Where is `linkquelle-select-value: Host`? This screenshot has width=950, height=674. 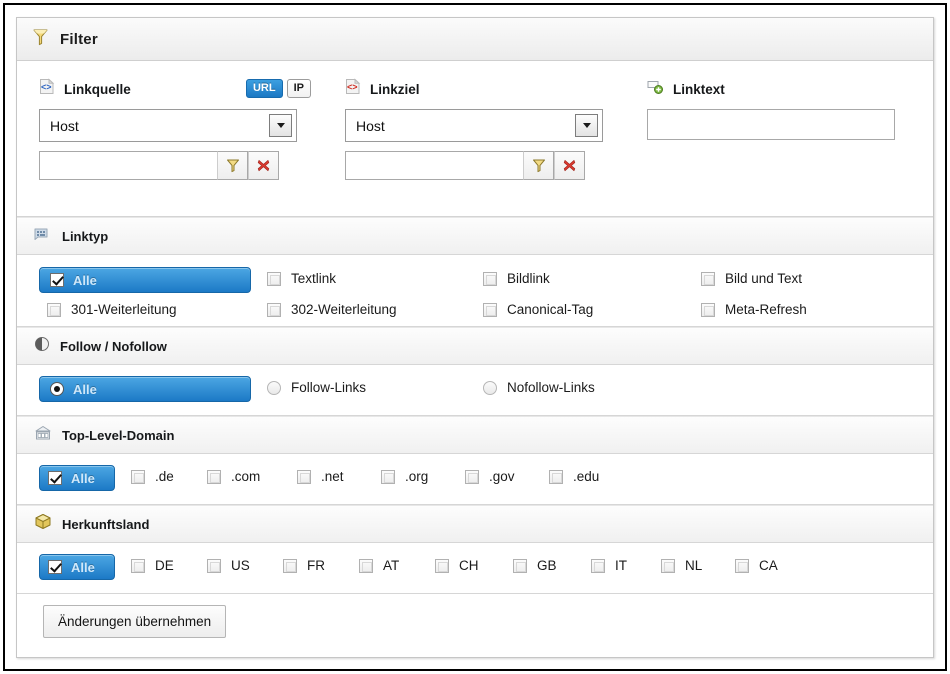 linkquelle-select-value: Host is located at coordinates (64, 125).